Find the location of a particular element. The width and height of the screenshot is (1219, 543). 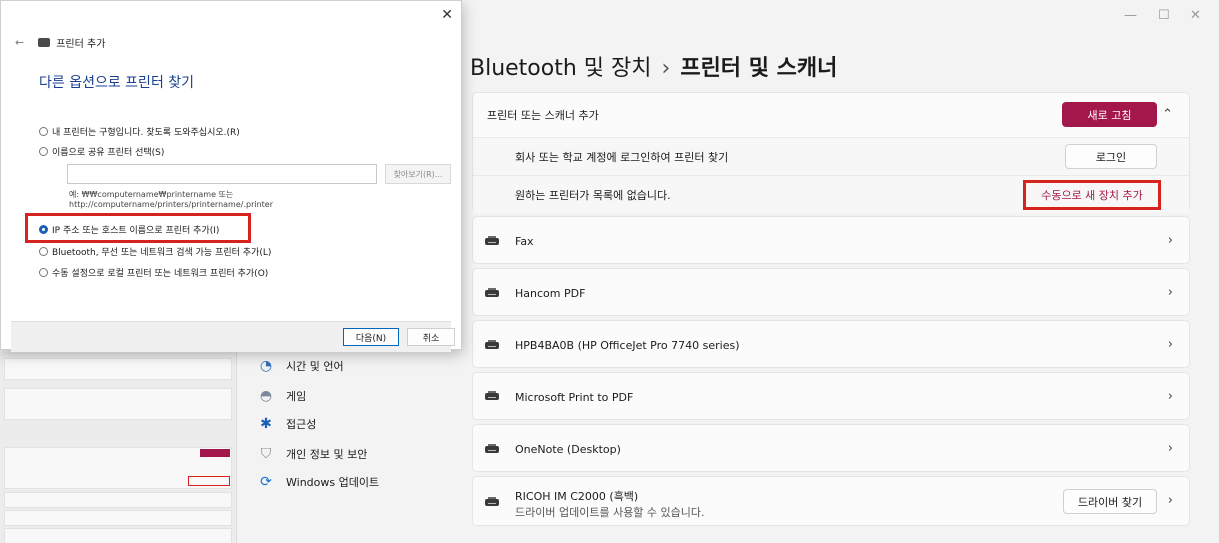

refresh-button: 새로 고침 is located at coordinates (1109, 114).